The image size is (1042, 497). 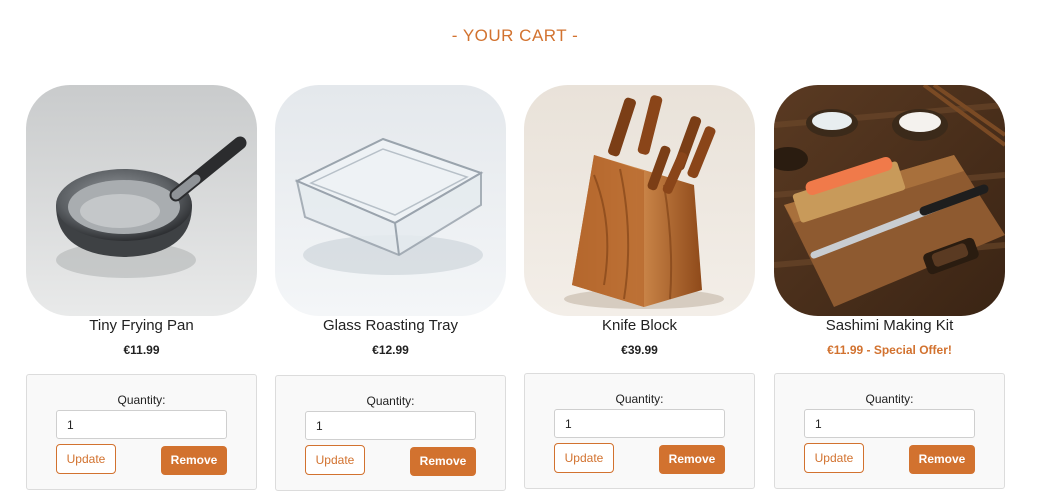 I want to click on product-price: €12.99, so click(x=390, y=350).